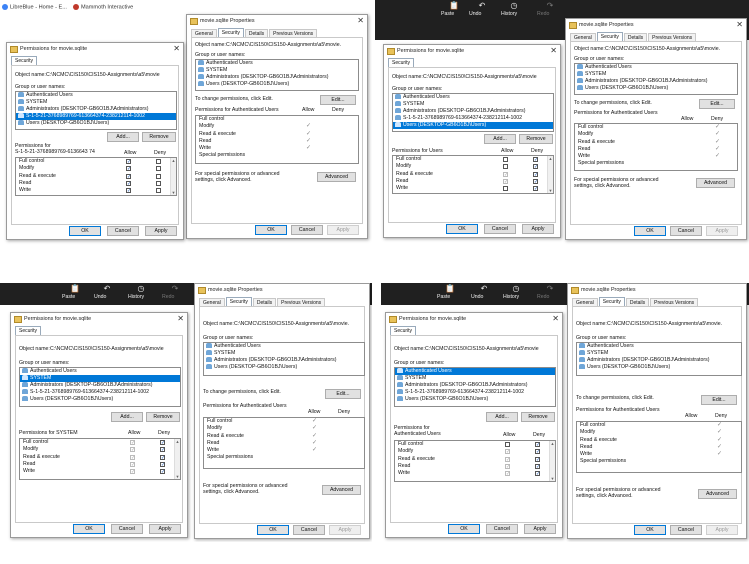 The image size is (749, 564). What do you see at coordinates (336, 177) in the screenshot?
I see `advanced-button: Advanced` at bounding box center [336, 177].